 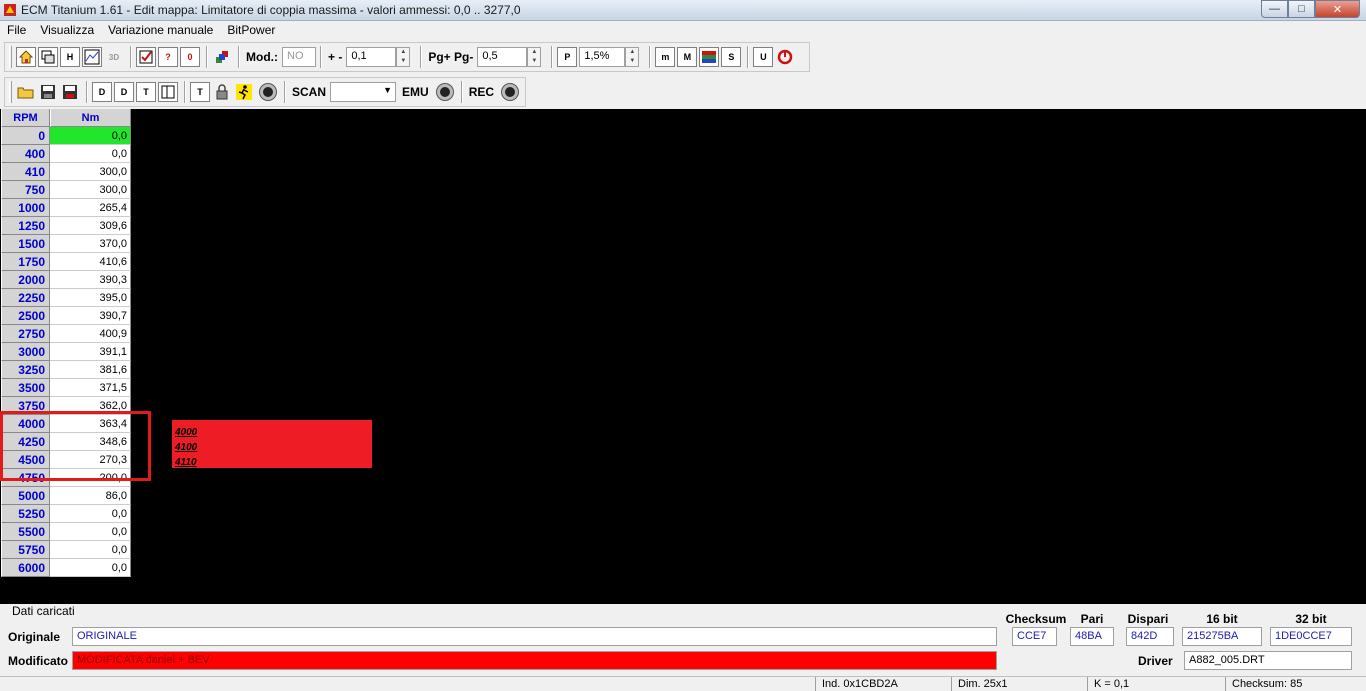 I want to click on nm-cell: 381,6, so click(x=90, y=370).